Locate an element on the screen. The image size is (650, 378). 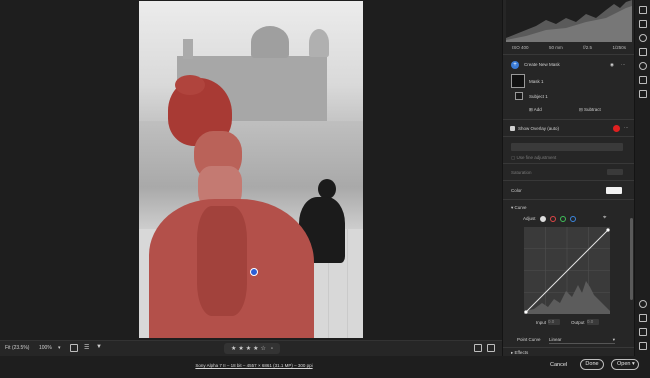
panel-scrollbar is located at coordinates (631, 259).